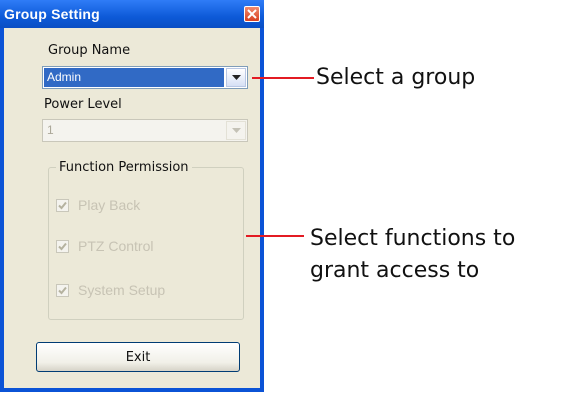  I want to click on close-icon, so click(252, 14).